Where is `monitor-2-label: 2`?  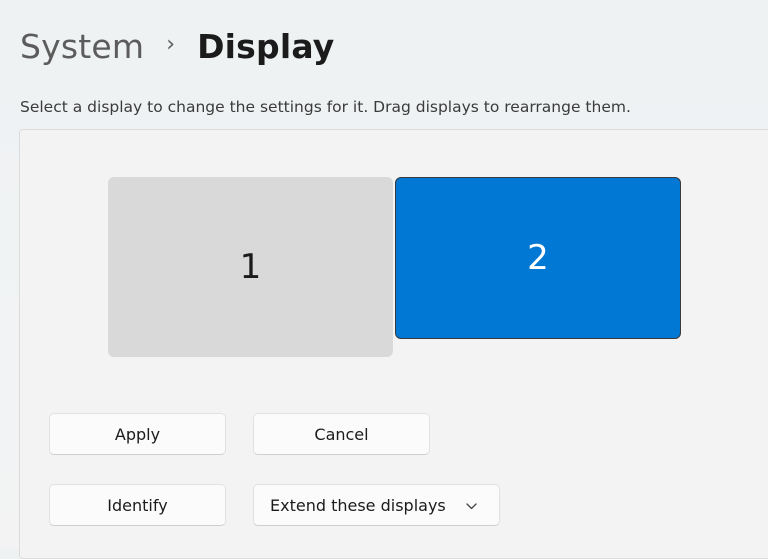
monitor-2-label: 2 is located at coordinates (538, 258).